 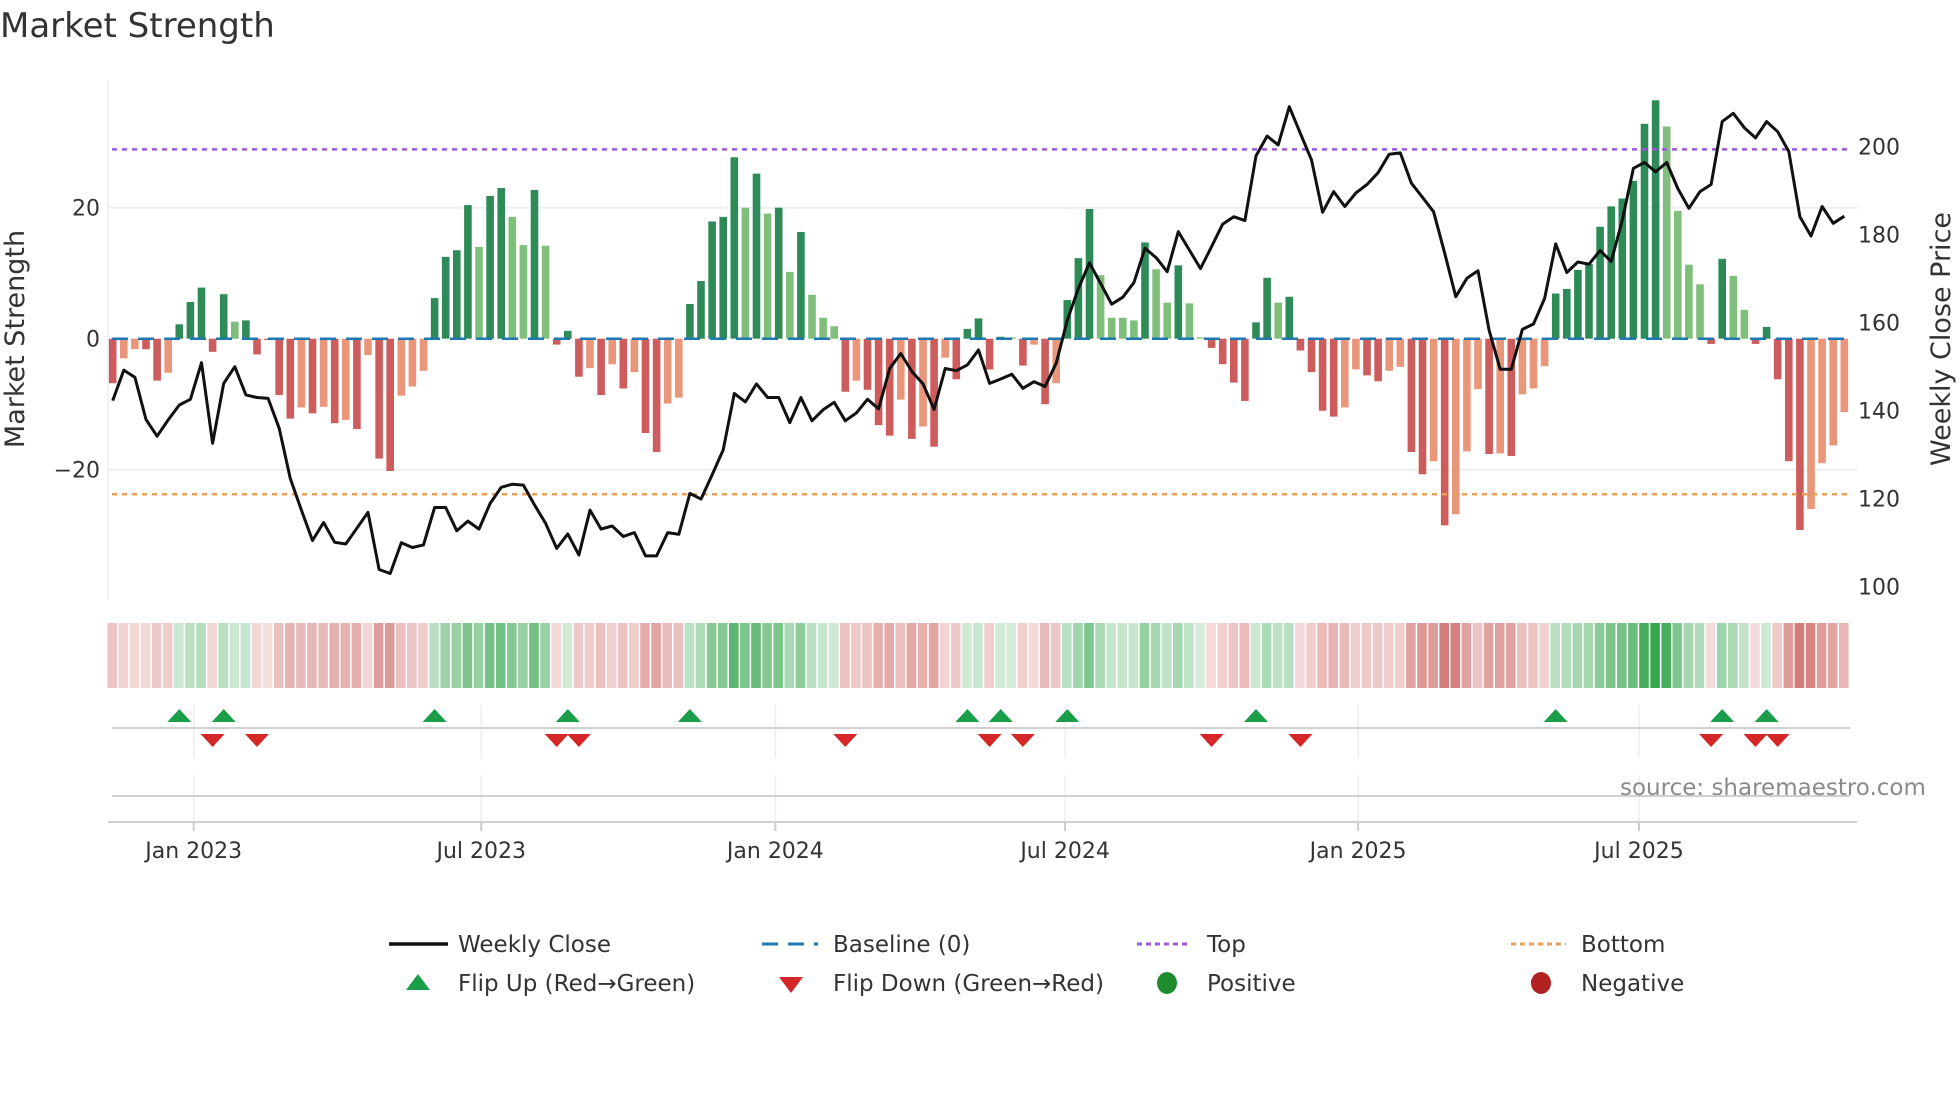 I want to click on legend-item-weekly-close: Weekly Close, so click(x=500, y=945).